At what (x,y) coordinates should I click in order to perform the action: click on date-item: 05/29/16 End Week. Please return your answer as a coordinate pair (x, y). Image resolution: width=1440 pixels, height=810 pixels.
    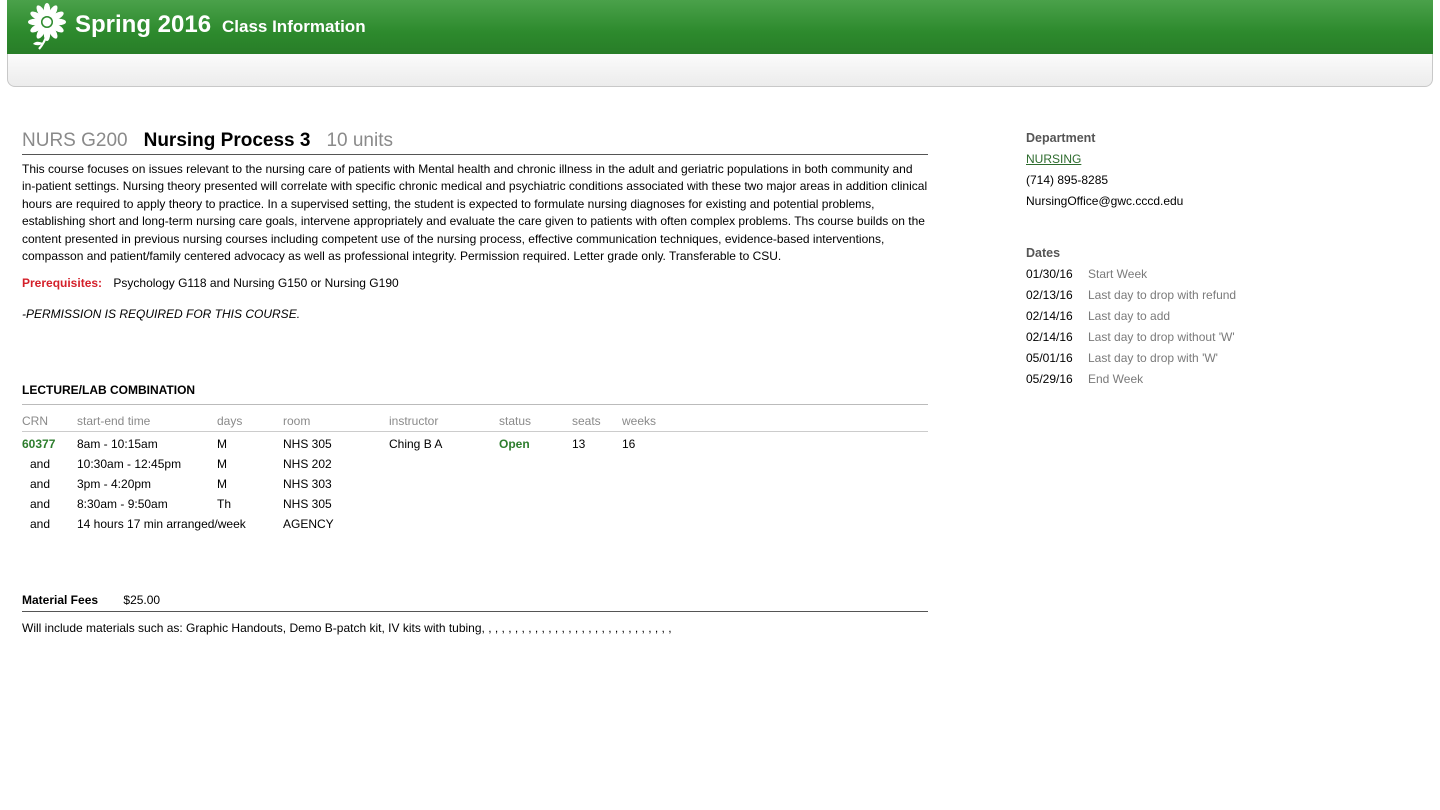
    Looking at the image, I should click on (1226, 379).